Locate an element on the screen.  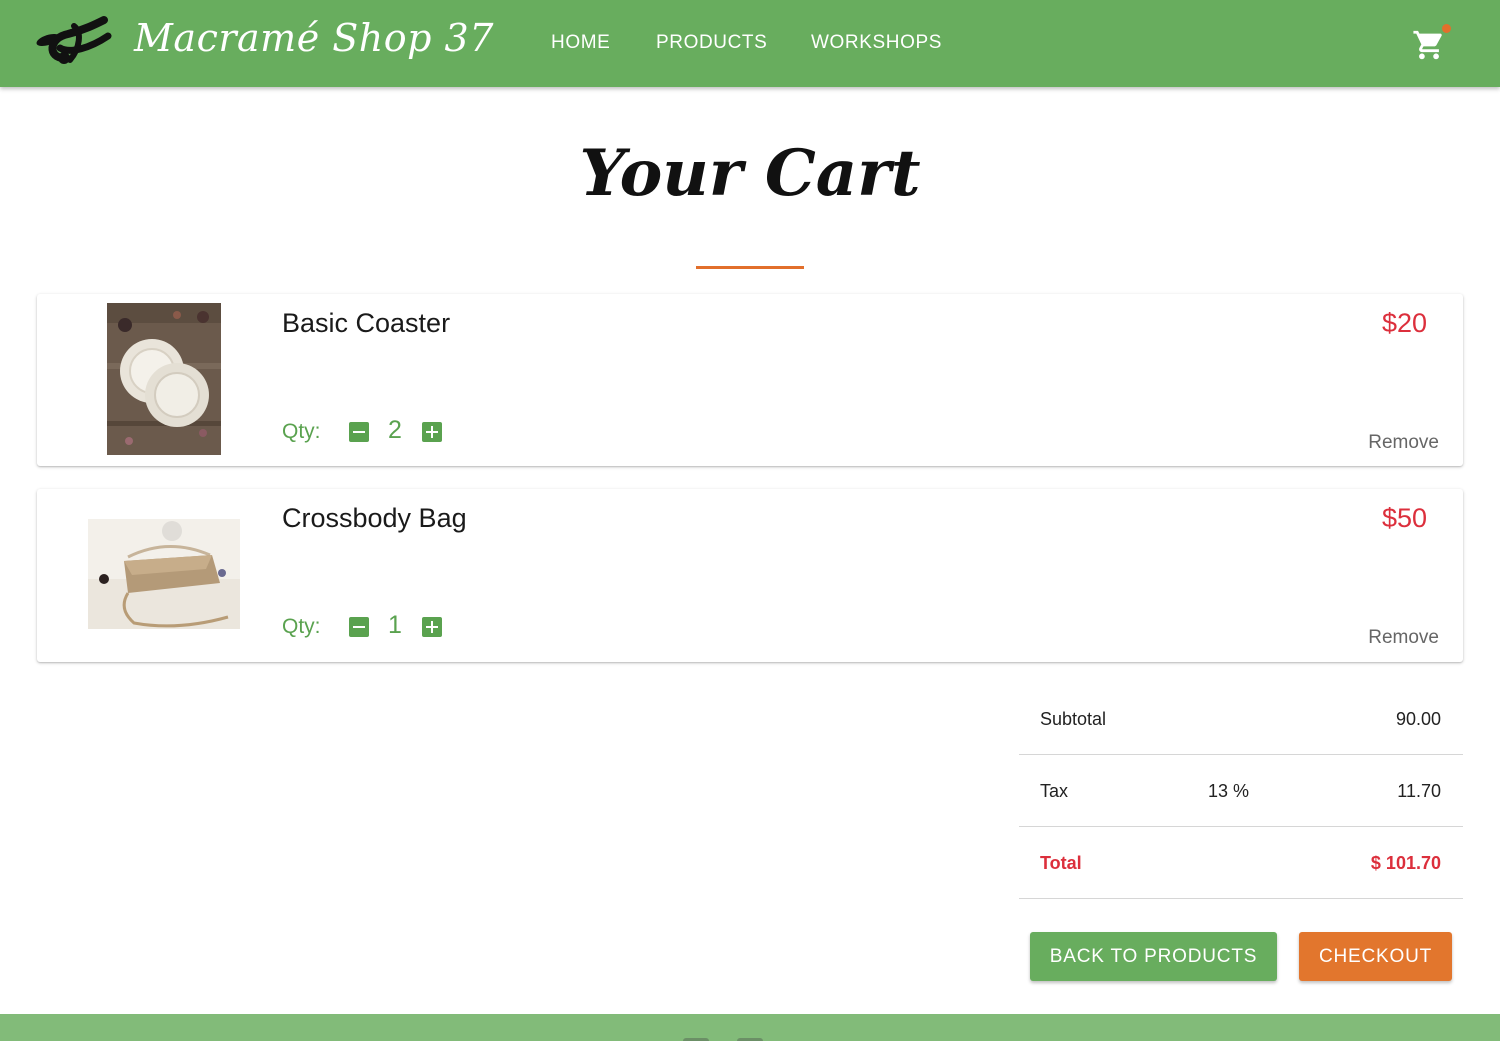
nav-products: PRODUCTS is located at coordinates (711, 43).